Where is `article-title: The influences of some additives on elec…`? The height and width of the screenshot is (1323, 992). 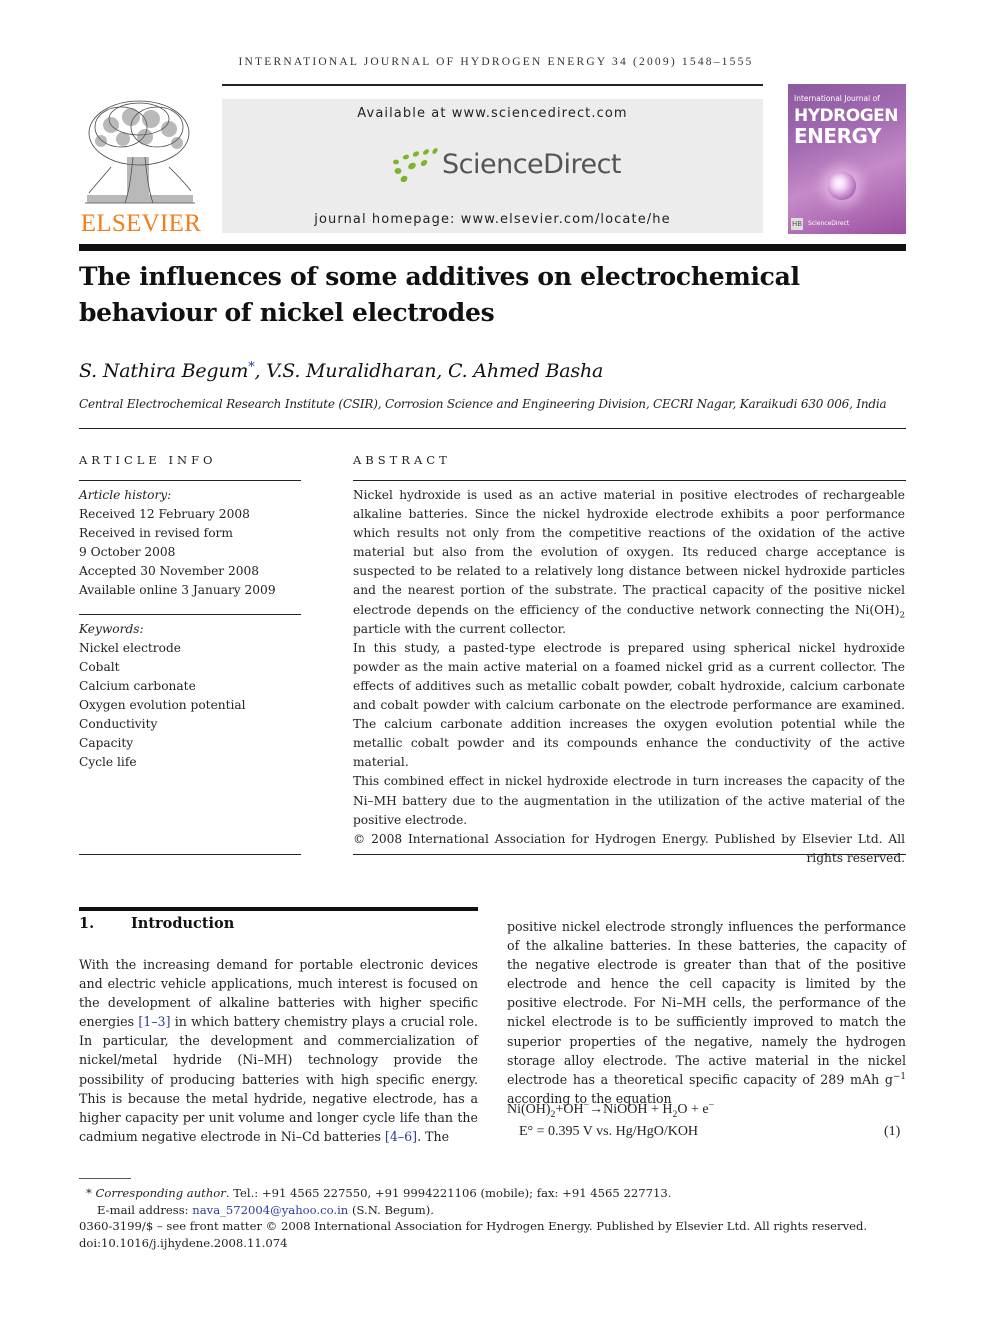
article-title: The influences of some additives on elec… is located at coordinates (489, 295).